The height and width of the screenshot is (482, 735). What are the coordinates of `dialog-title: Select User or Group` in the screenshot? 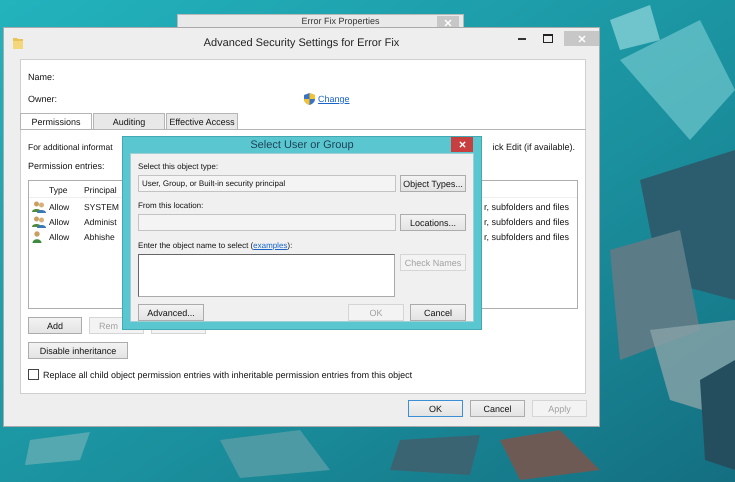 It's located at (302, 145).